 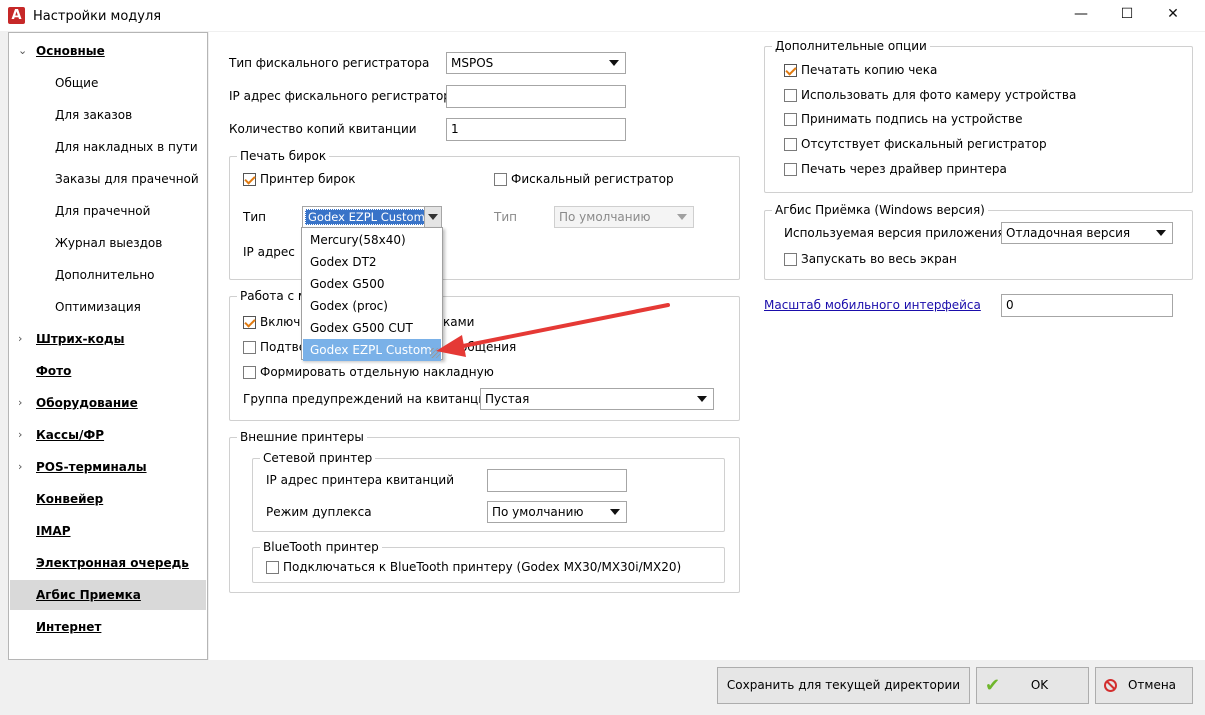 What do you see at coordinates (308, 179) in the screenshot?
I see `tag-printer-label: Принтер бирок` at bounding box center [308, 179].